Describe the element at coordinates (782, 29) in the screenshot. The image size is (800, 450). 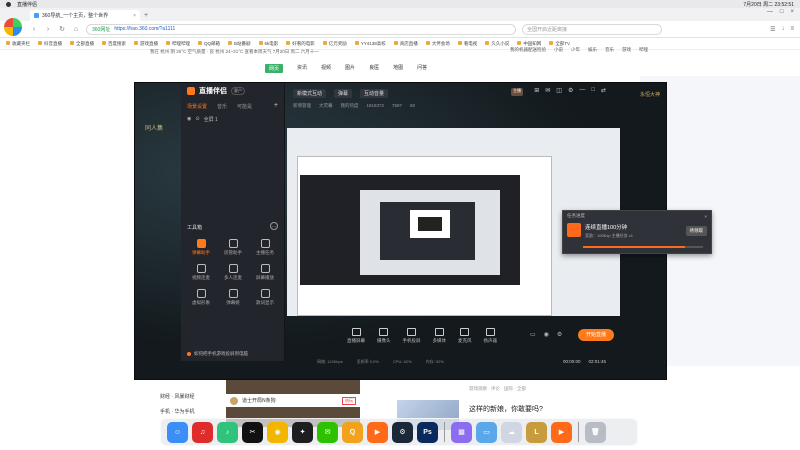
I see `download-icon: ↓` at that location.